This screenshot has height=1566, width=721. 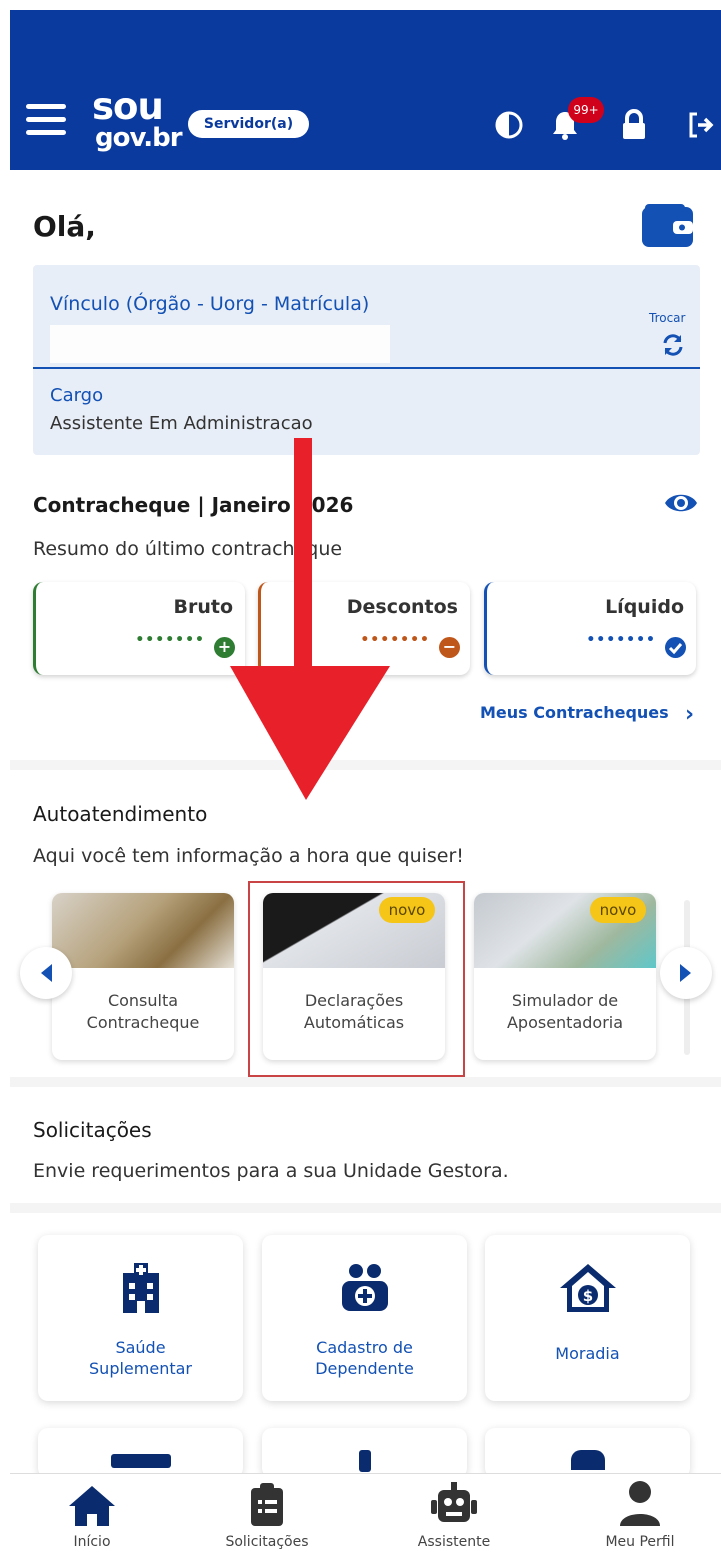 I want to click on card-label: Consulta Contracheque, so click(x=143, y=1011).